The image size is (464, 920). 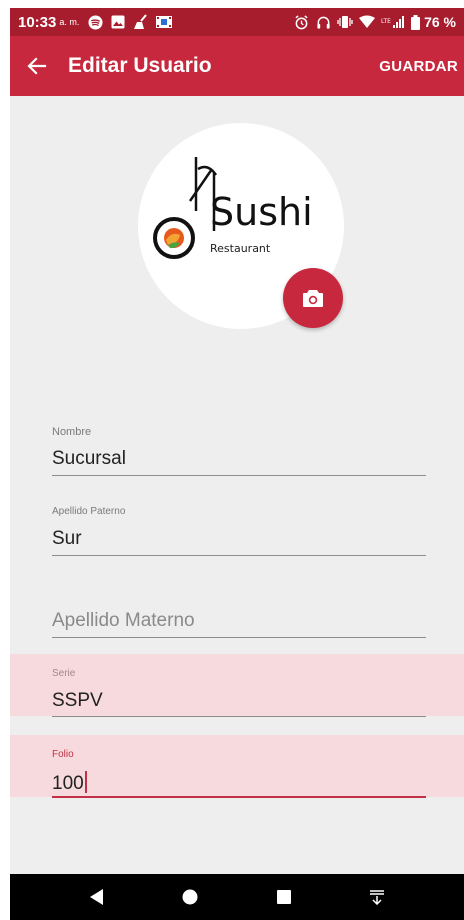 What do you see at coordinates (440, 22) in the screenshot?
I see `battery-percent: 76 %` at bounding box center [440, 22].